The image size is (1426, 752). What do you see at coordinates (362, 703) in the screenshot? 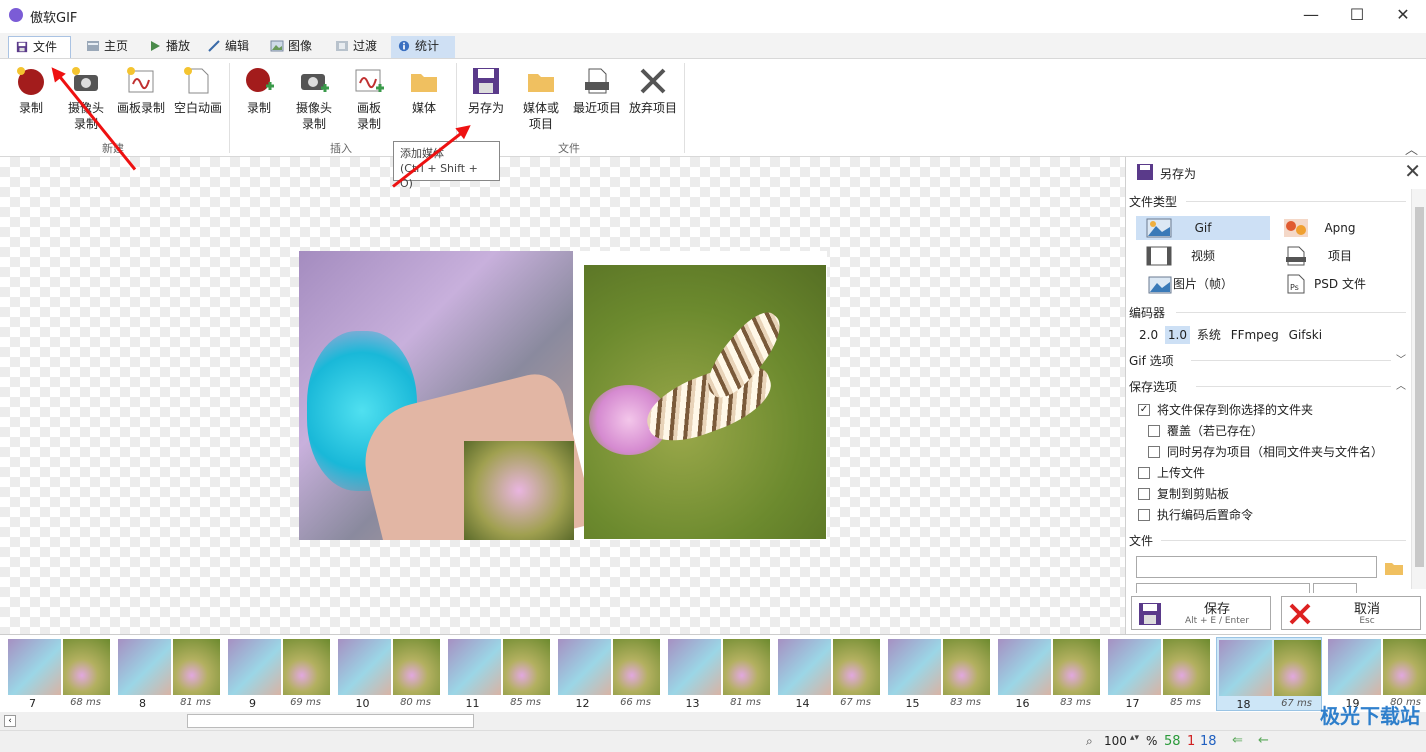
I see `frame-number: 10` at bounding box center [362, 703].